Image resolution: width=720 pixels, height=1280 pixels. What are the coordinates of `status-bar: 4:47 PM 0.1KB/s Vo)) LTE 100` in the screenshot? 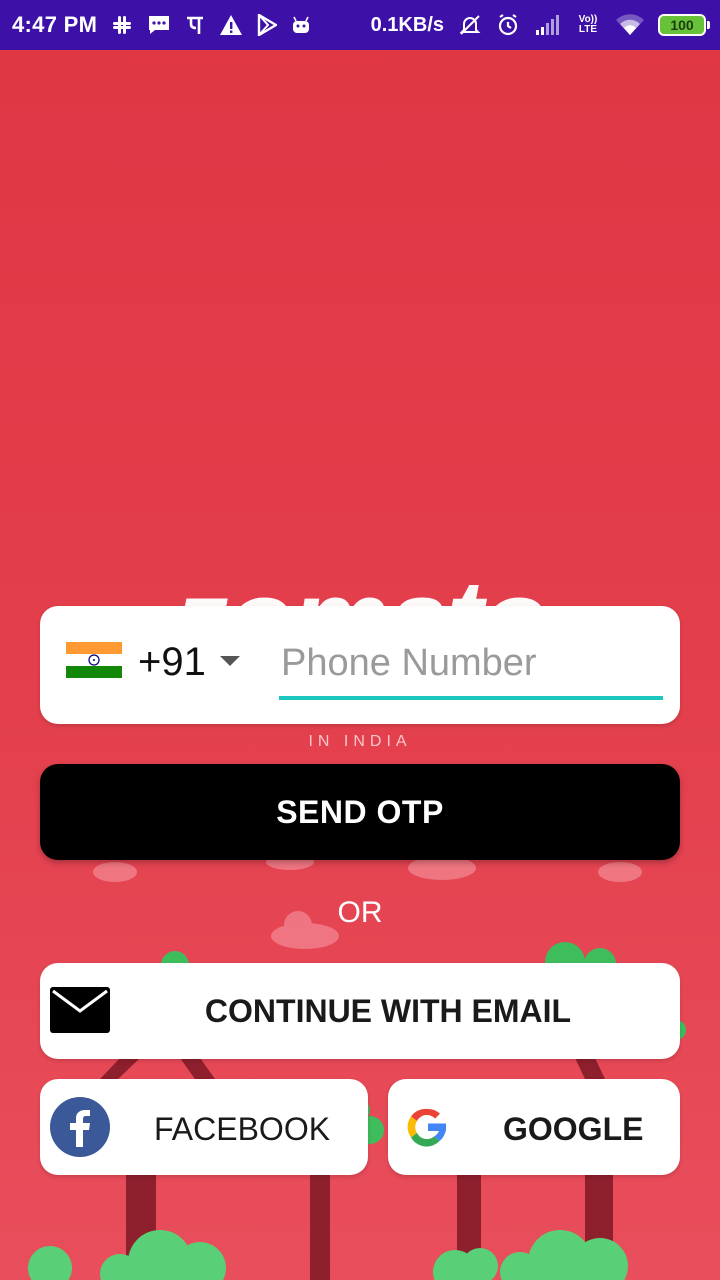 It's located at (360, 25).